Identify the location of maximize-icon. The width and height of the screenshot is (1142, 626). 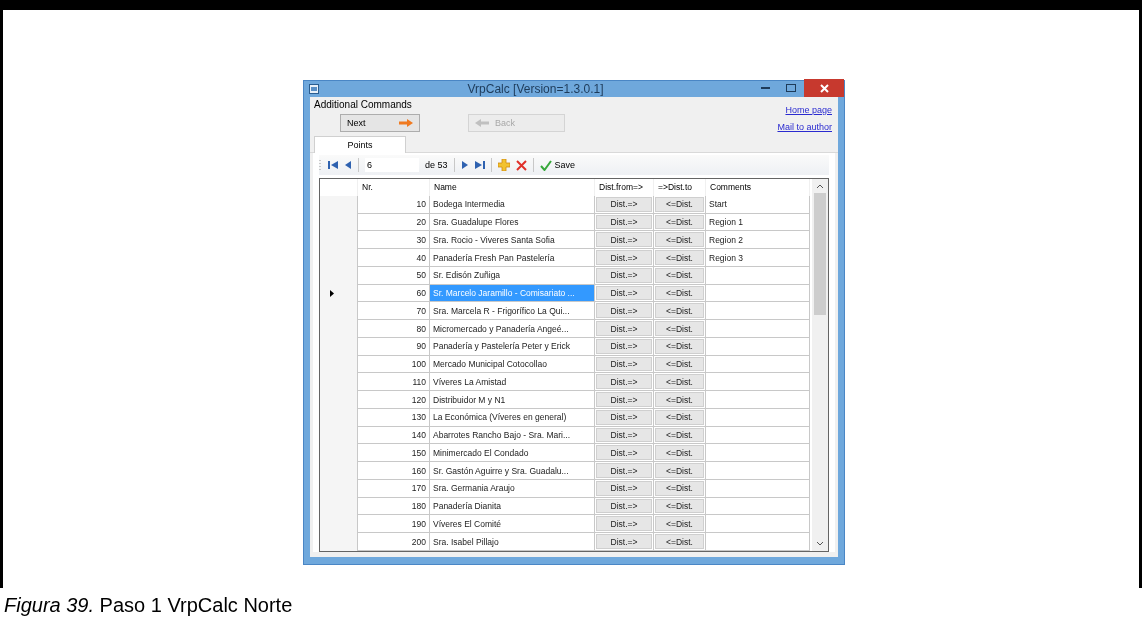
(791, 88).